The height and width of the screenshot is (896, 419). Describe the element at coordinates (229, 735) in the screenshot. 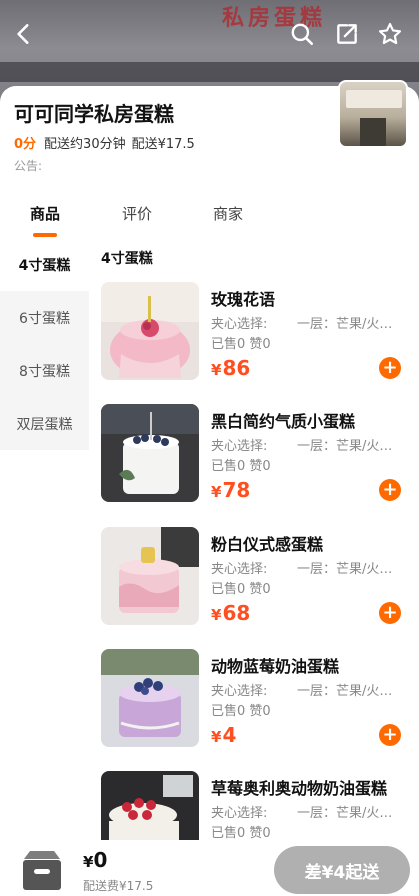

I see `price-value: 4` at that location.